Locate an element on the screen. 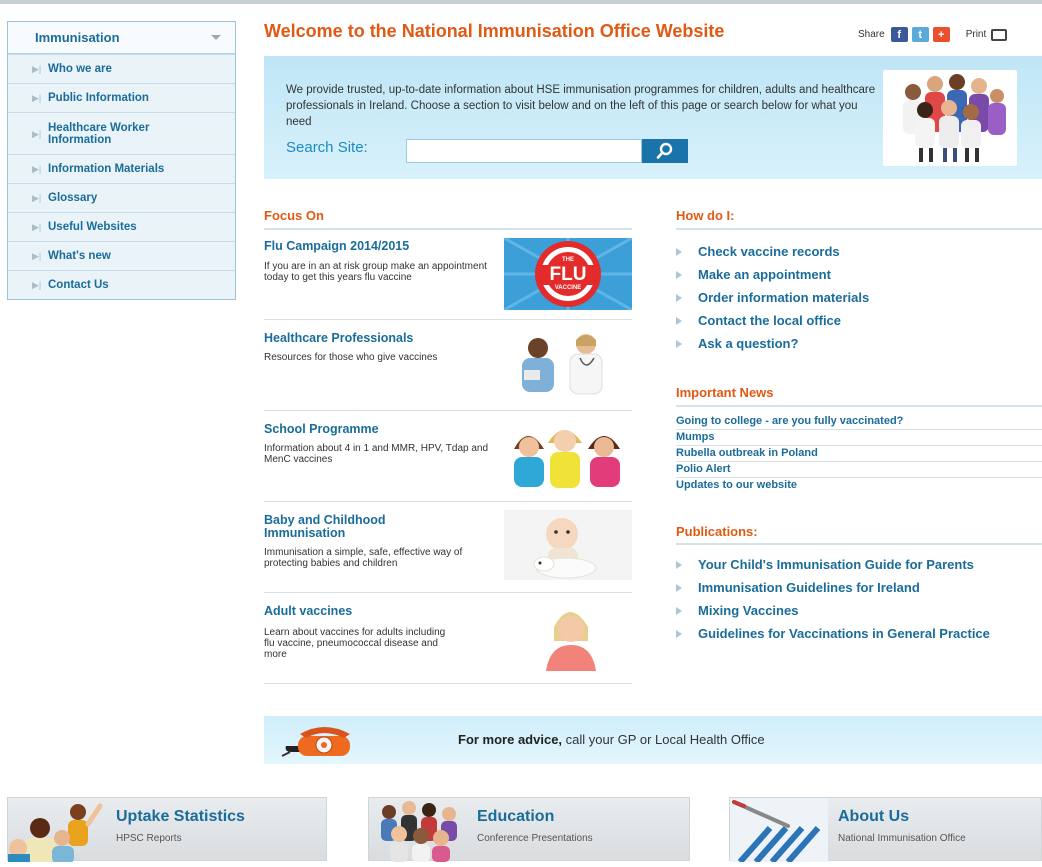  news-item: Mumps is located at coordinates (859, 438).